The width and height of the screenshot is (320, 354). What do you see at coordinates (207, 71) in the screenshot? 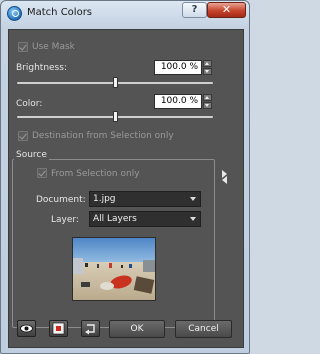
I see `brightness-down-arrow-icon` at bounding box center [207, 71].